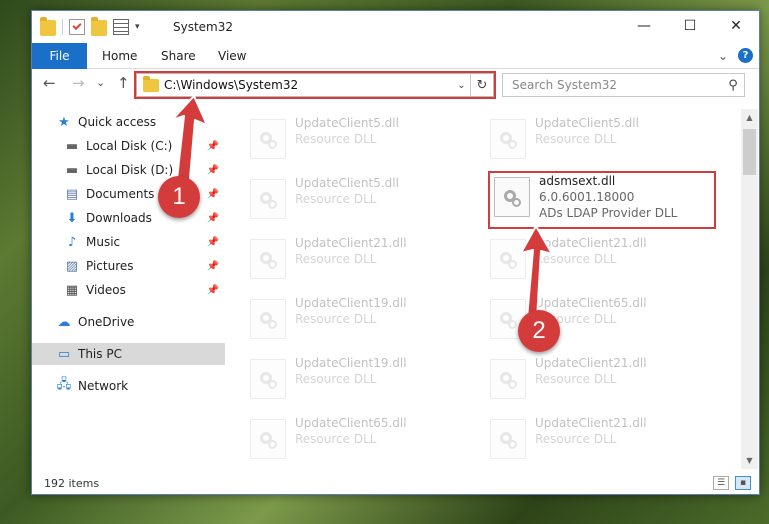 The image size is (769, 524). I want to click on music-icon: ♪, so click(72, 242).